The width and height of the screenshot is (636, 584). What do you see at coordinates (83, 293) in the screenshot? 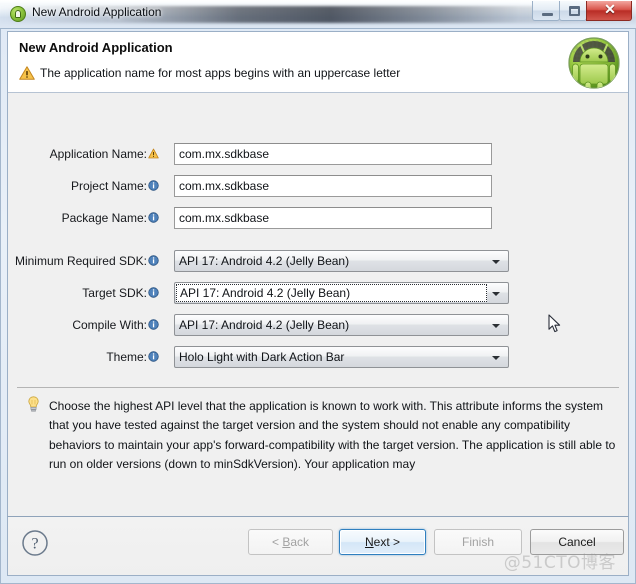
I see `label-target-sdk: Target SDK:` at bounding box center [83, 293].